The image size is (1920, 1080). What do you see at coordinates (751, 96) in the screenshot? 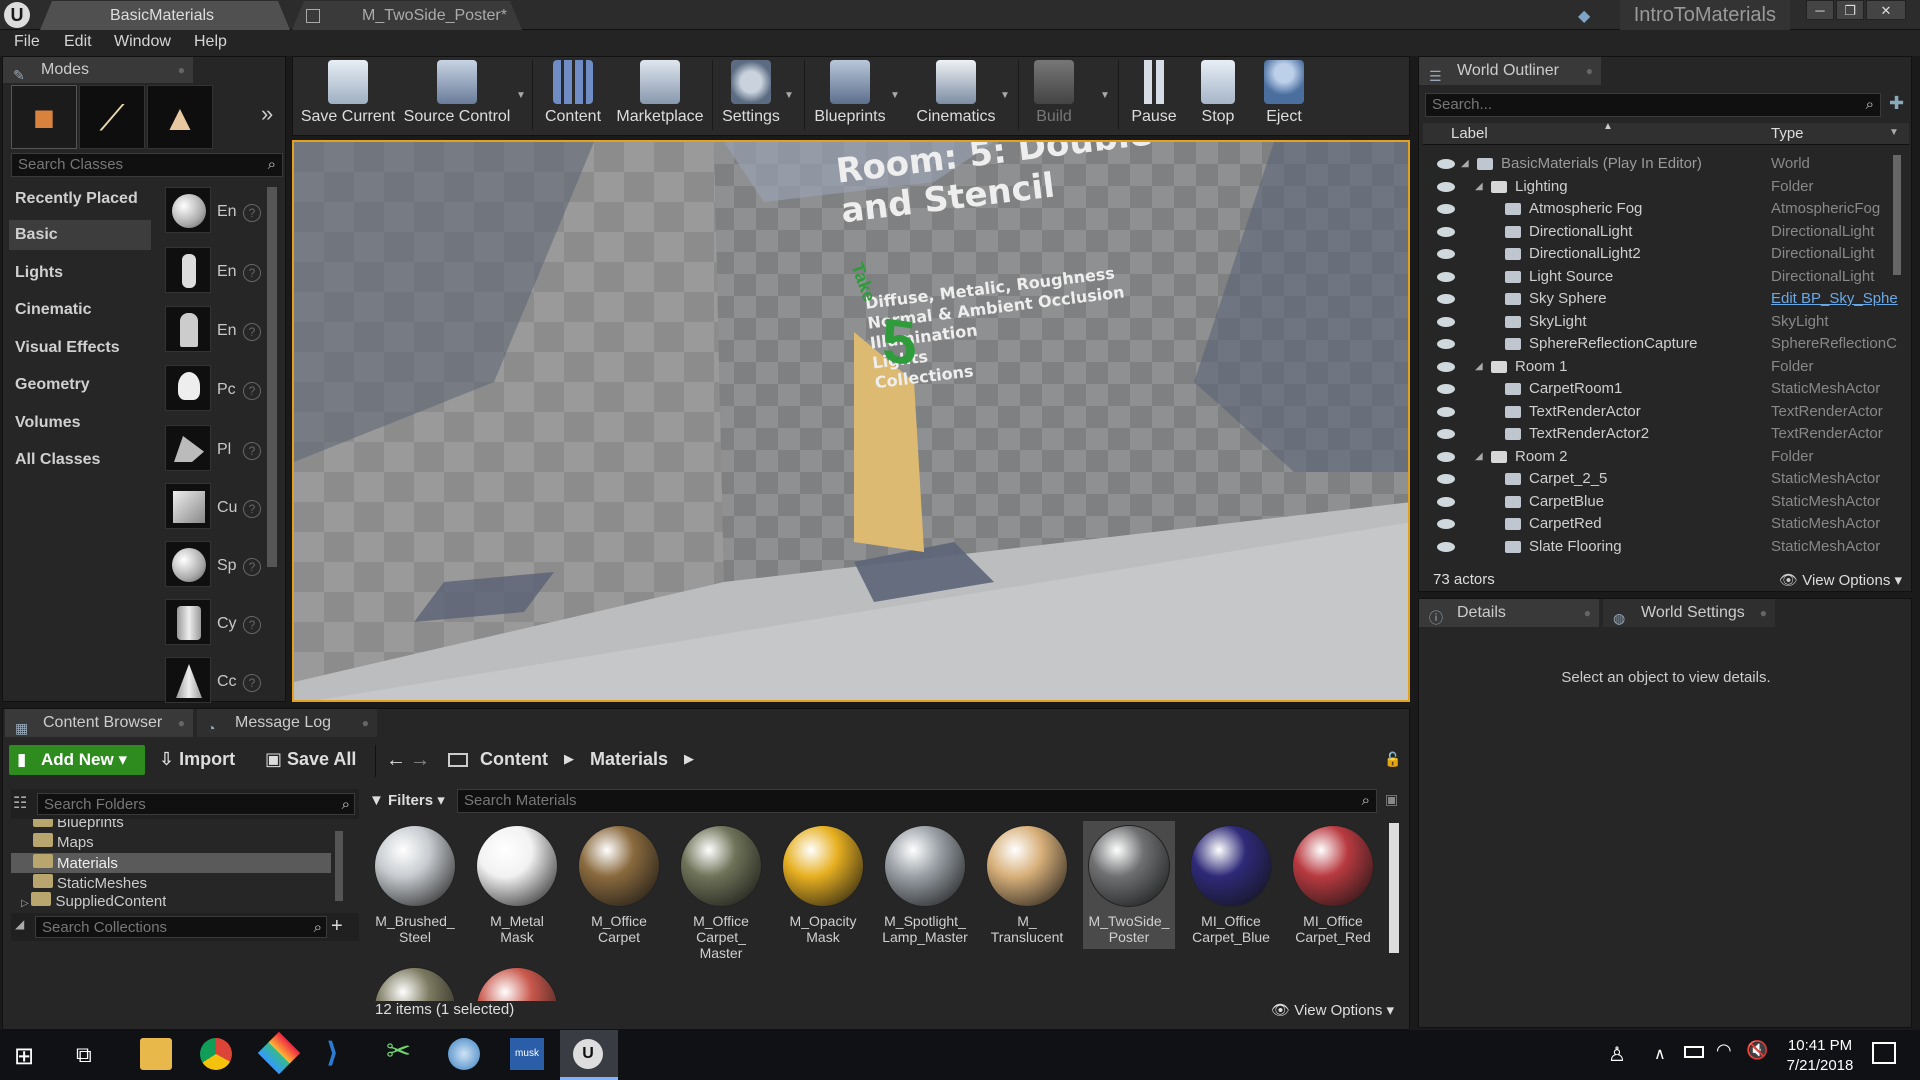
I see `settings-button: Settings` at bounding box center [751, 96].